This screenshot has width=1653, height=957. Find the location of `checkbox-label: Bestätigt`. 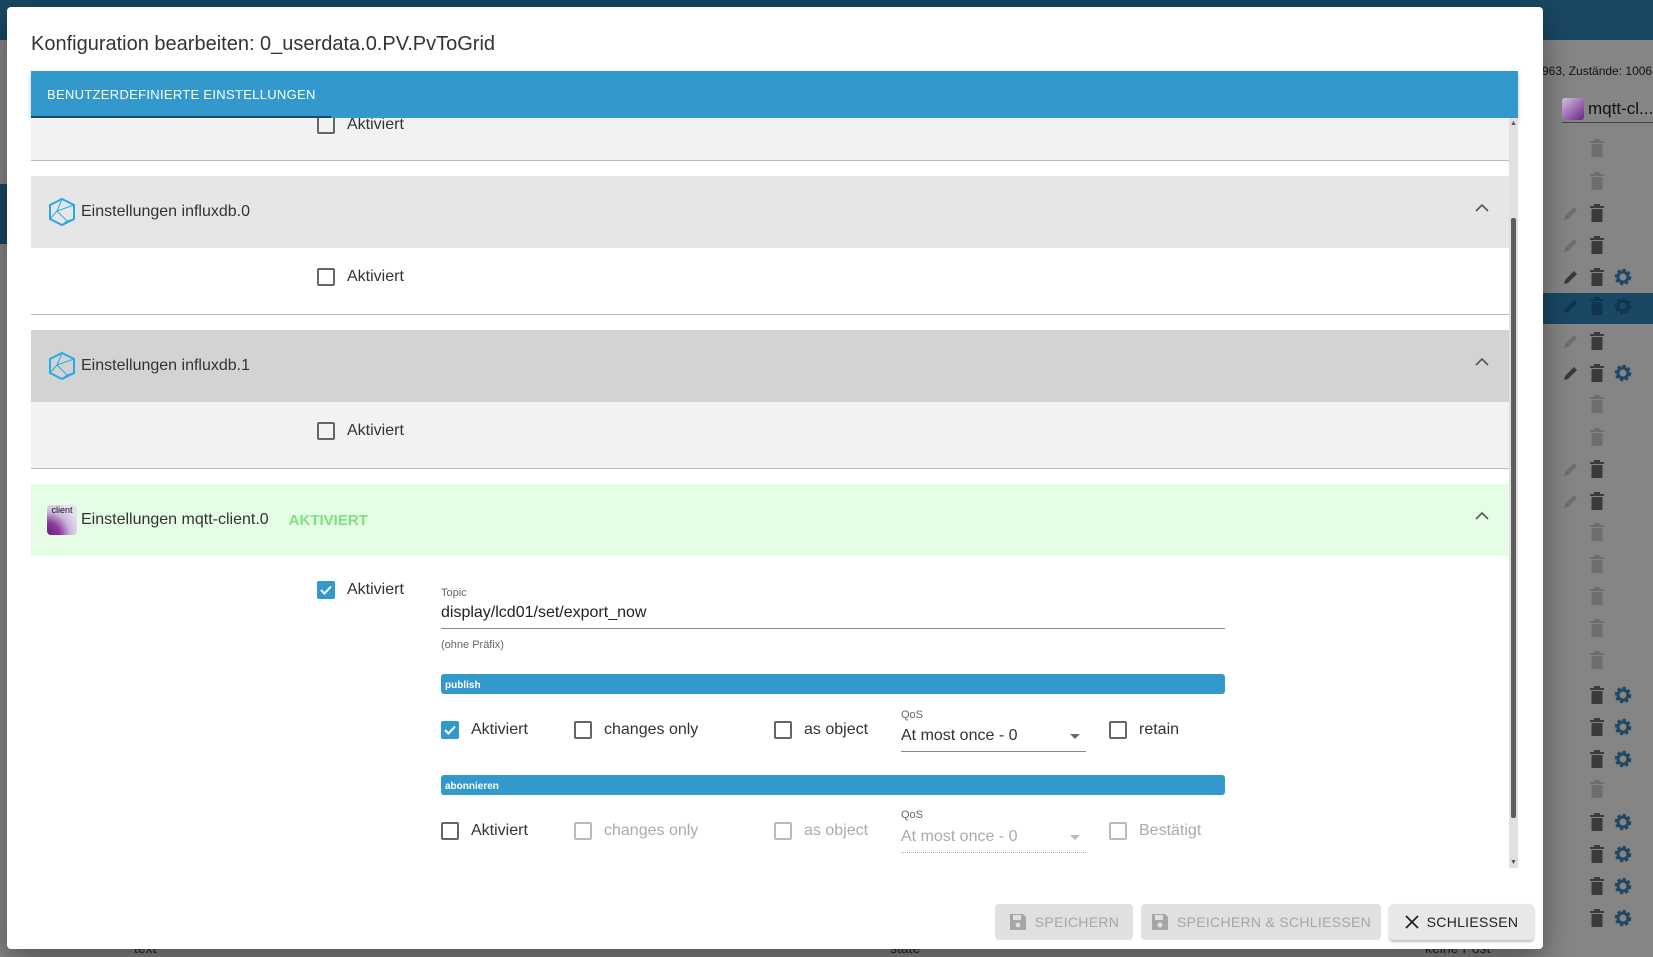

checkbox-label: Bestätigt is located at coordinates (1170, 830).